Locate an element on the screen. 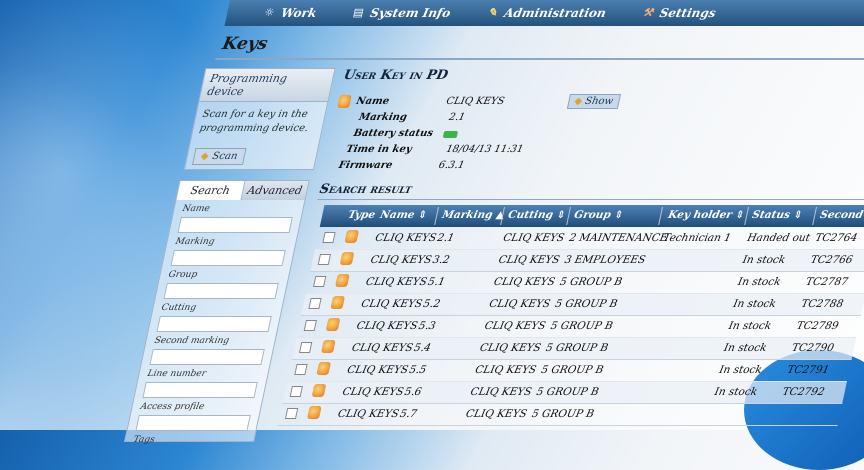 The height and width of the screenshot is (470, 864). cell-status: Handed out is located at coordinates (779, 238).